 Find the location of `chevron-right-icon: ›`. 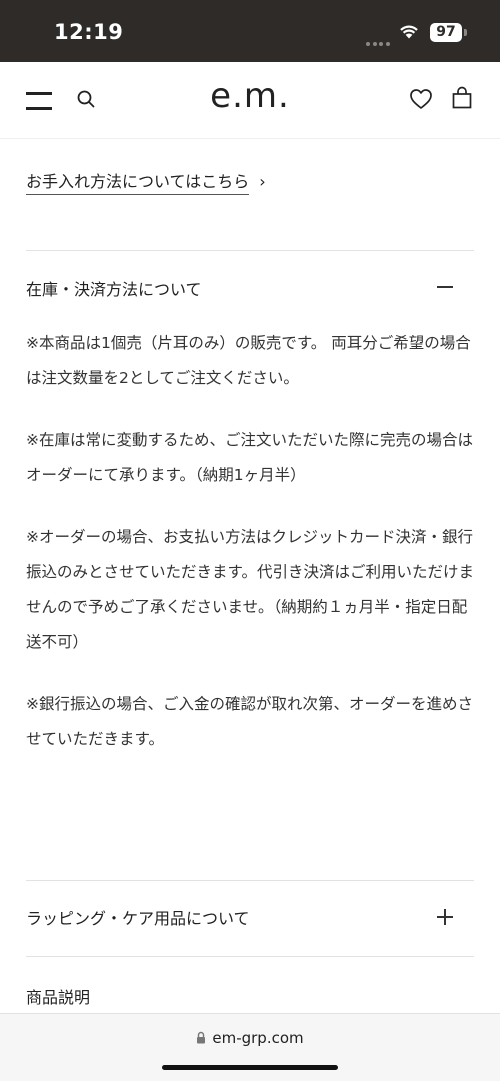

chevron-right-icon: › is located at coordinates (262, 181).